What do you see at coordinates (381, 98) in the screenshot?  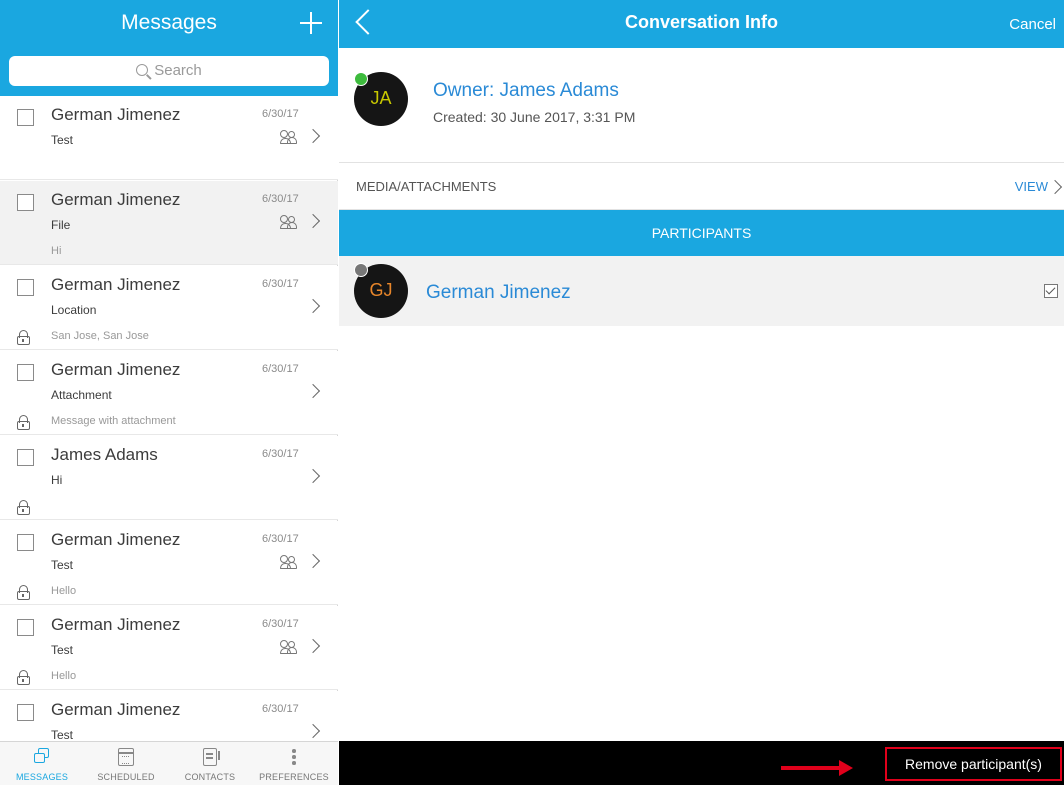 I see `owner-initials: JA` at bounding box center [381, 98].